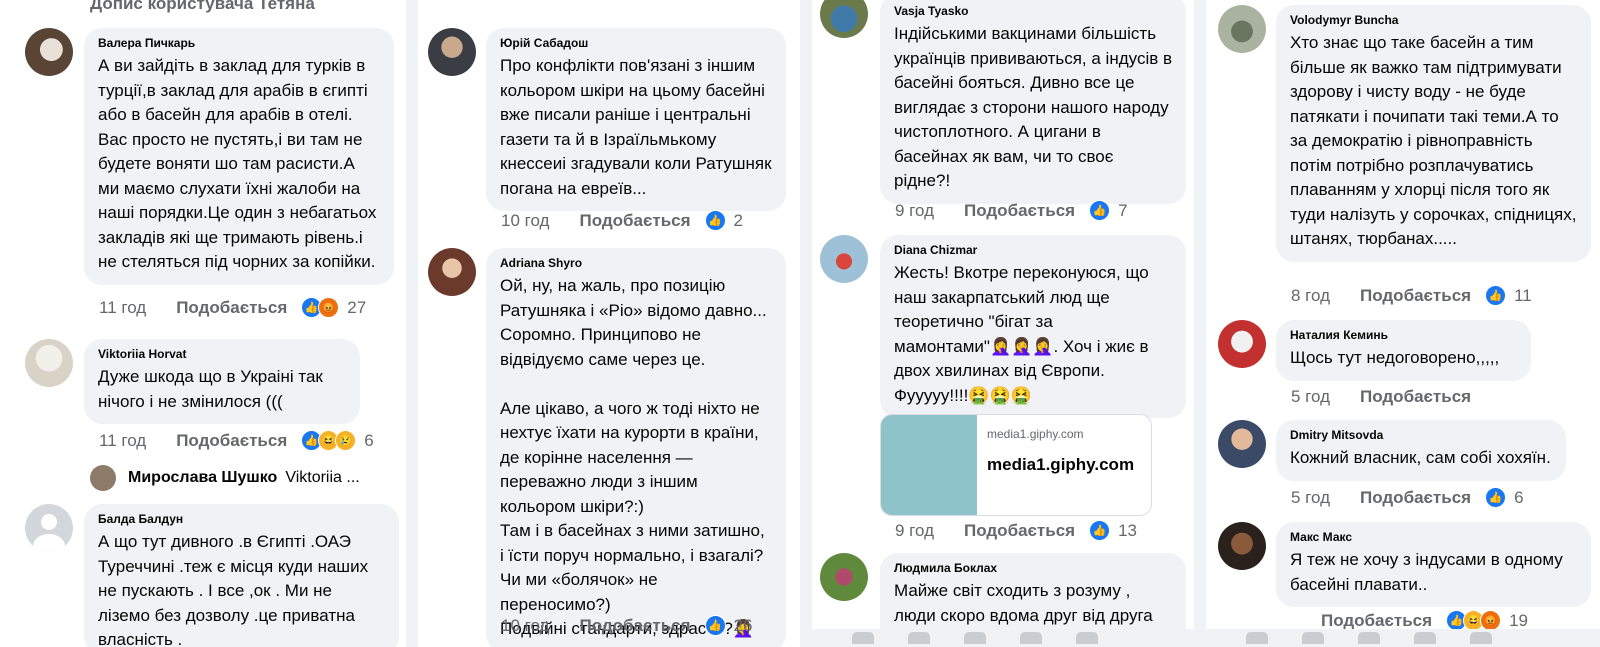  I want to click on reactions: 👍 😆 😡, so click(1474, 620).